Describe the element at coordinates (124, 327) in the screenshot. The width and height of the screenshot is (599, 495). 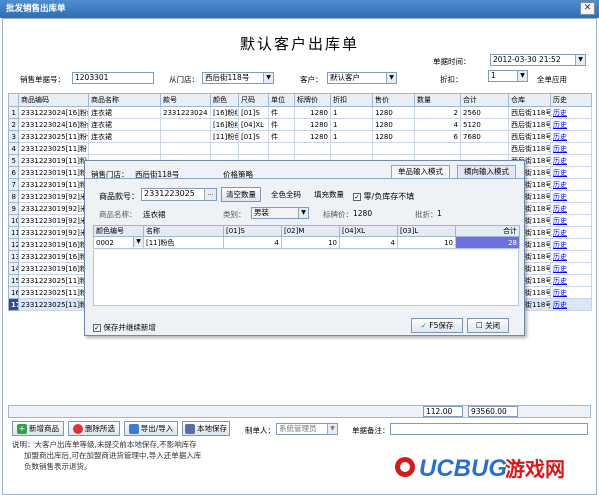
I see `save-continue-option: ✓ 保存并继续新增` at that location.